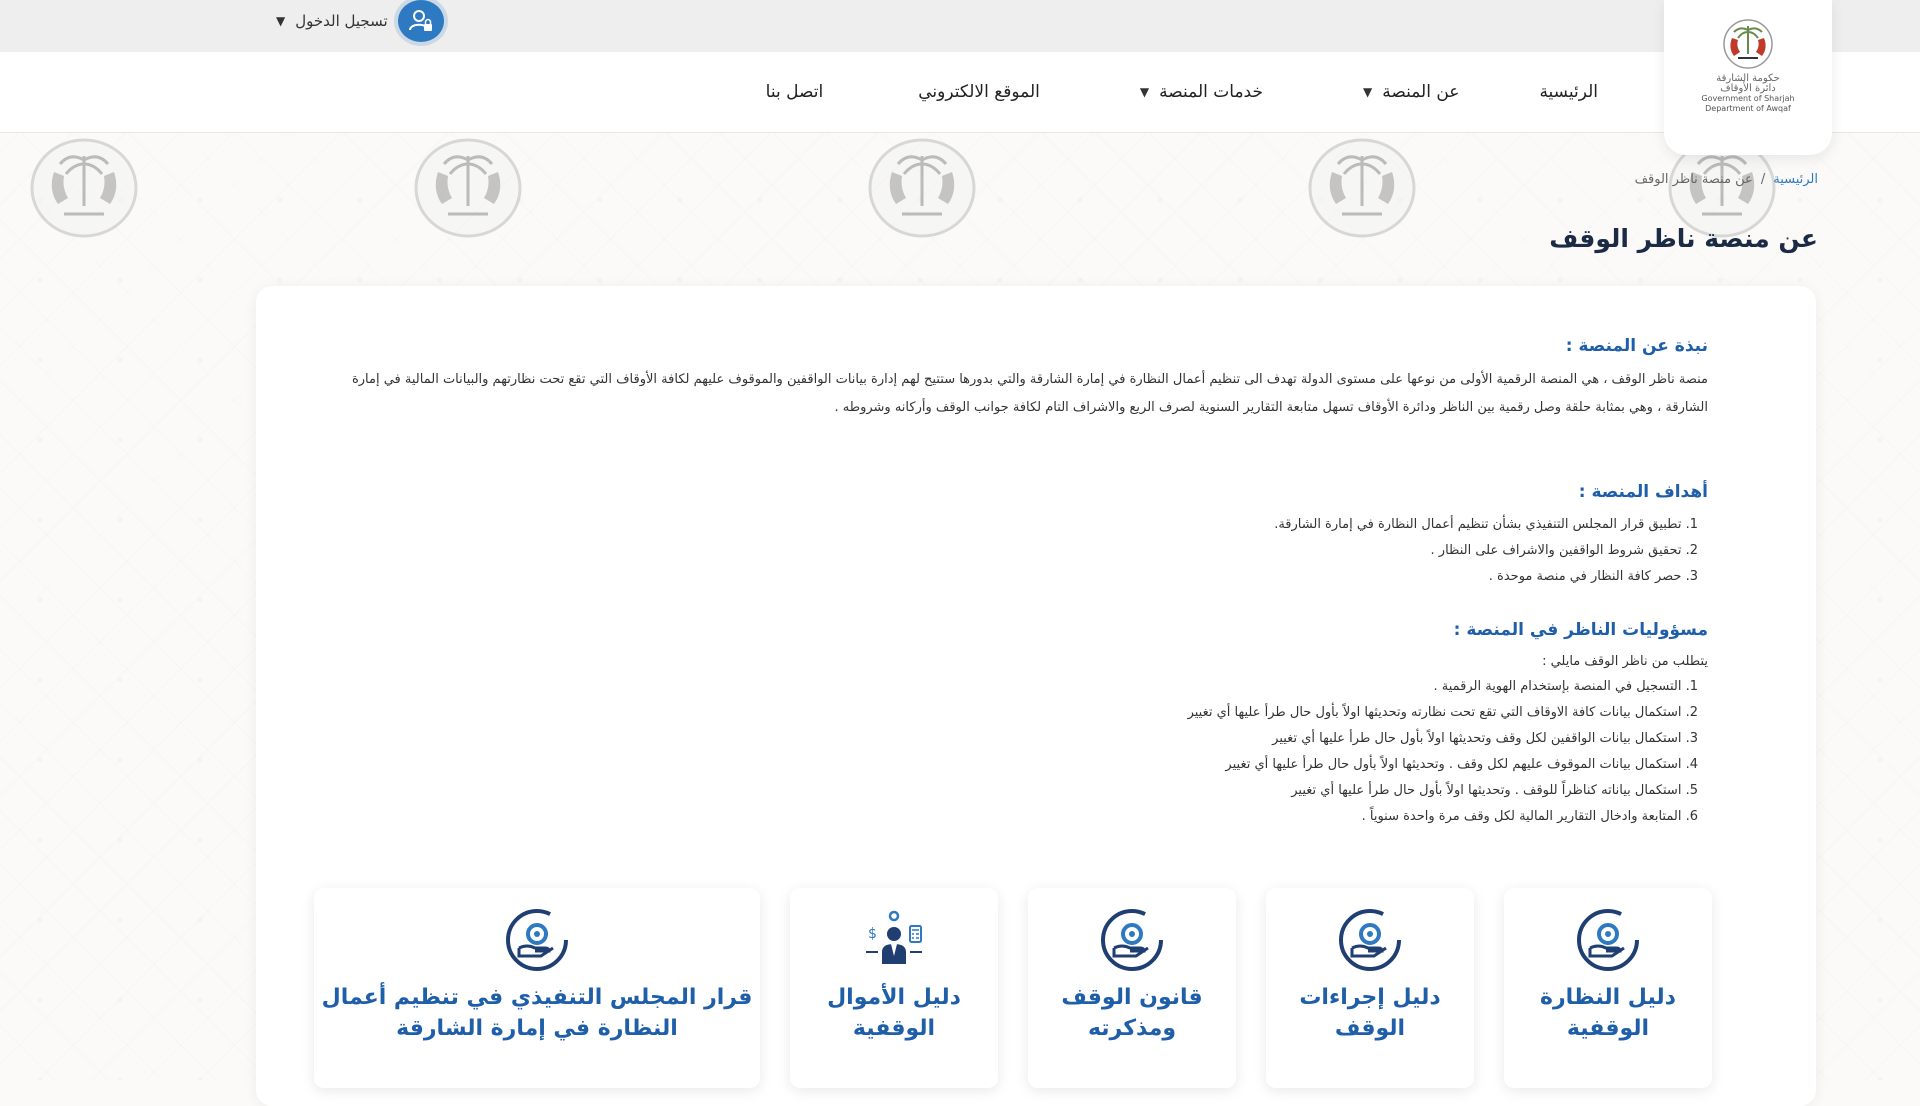 This screenshot has width=1920, height=1106. I want to click on service-card-waqf-procedures-guide: دليل إجراءات الوقف, so click(1370, 988).